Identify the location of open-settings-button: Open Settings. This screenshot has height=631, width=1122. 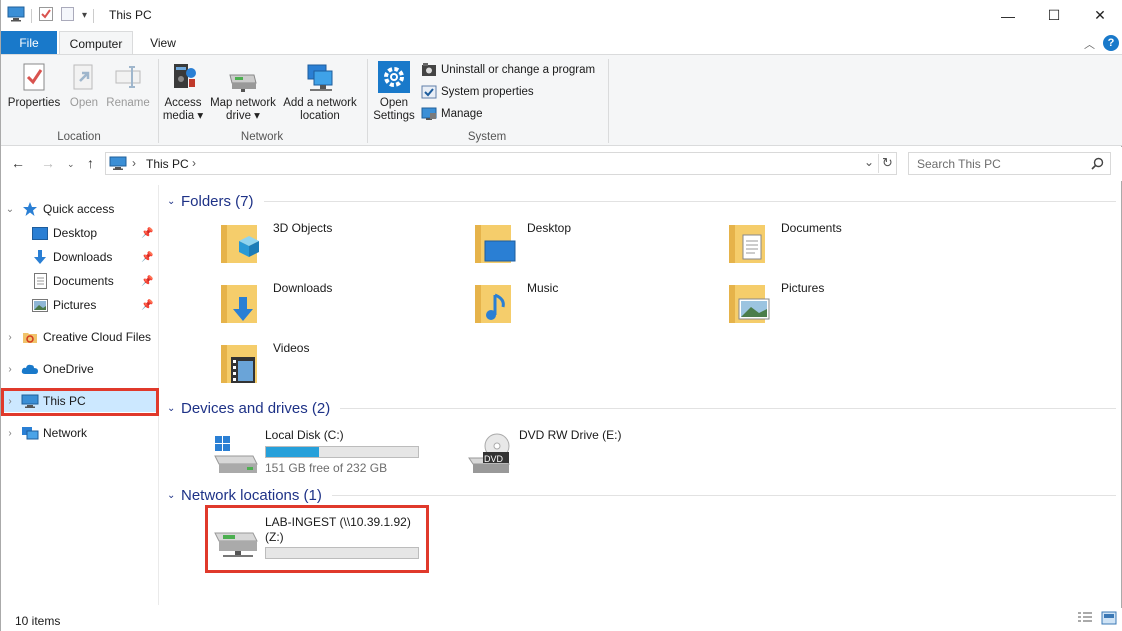
(394, 92).